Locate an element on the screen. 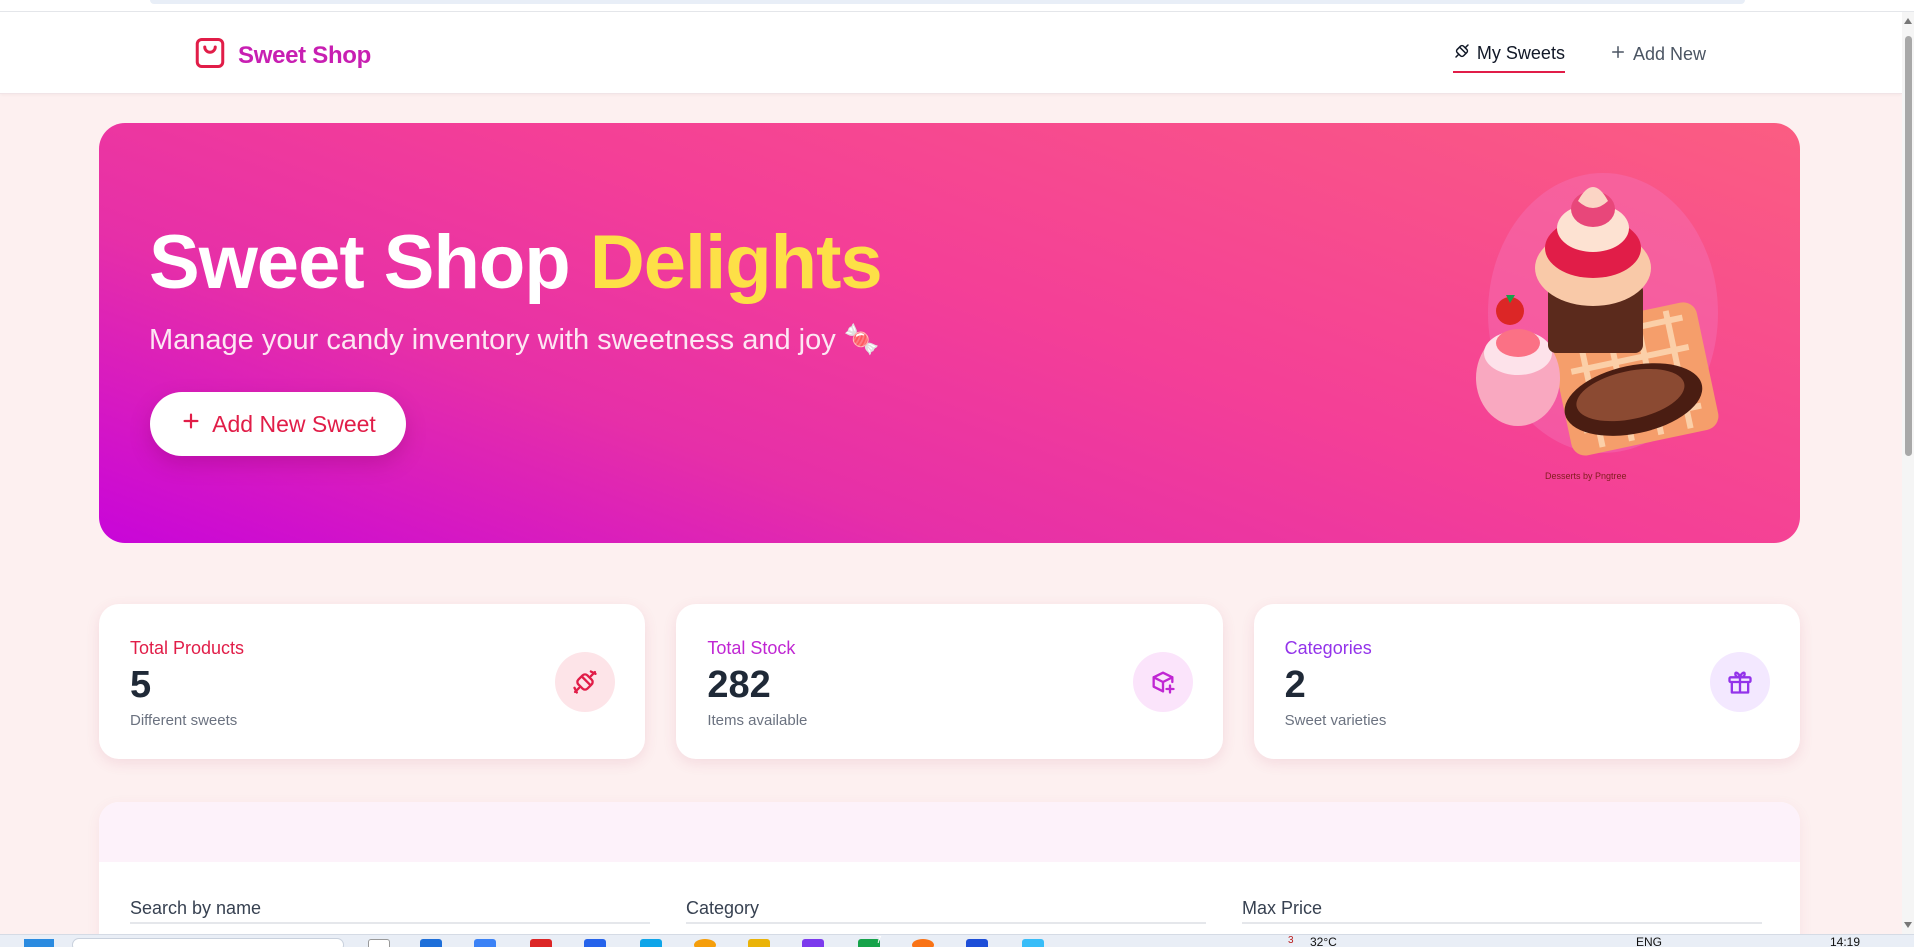  stat-label: Total Stock is located at coordinates (751, 648).